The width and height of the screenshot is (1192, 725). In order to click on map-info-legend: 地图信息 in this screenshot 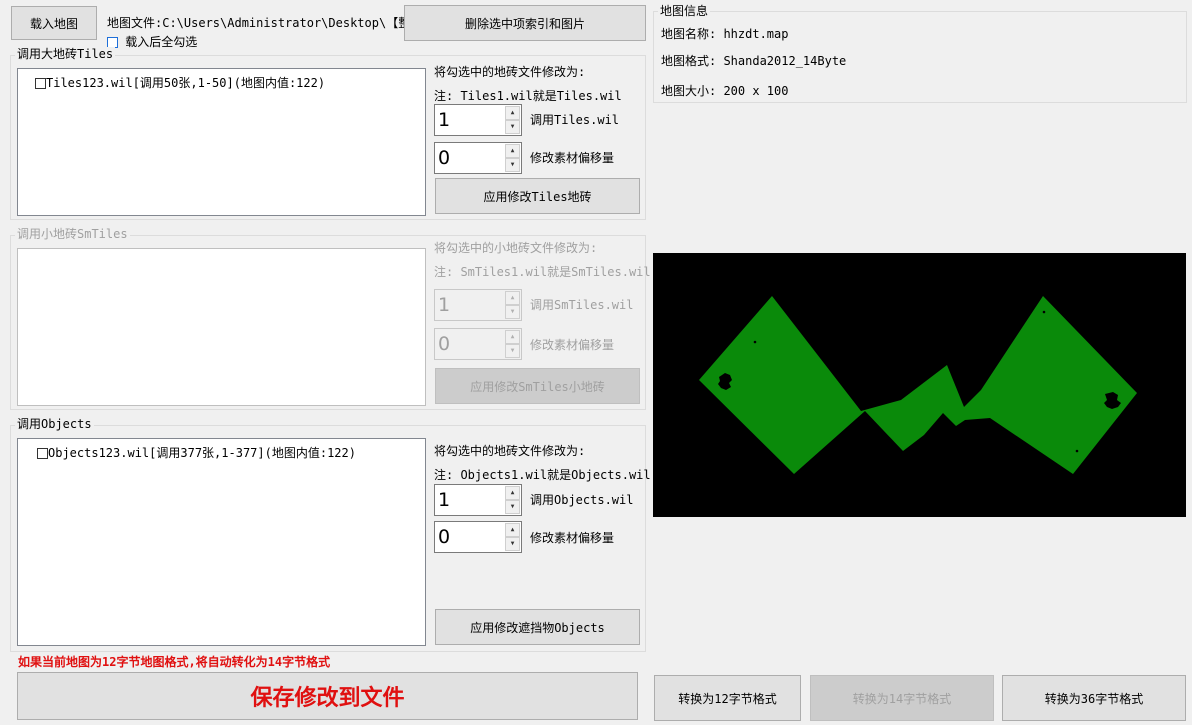, I will do `click(684, 11)`.